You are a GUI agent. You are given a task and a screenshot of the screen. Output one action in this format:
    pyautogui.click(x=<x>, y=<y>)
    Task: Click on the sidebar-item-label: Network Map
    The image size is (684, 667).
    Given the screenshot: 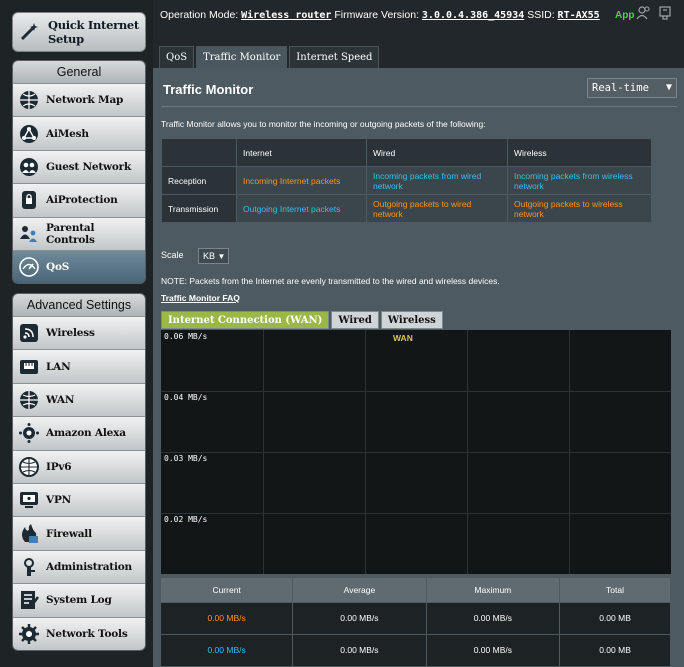 What is the action you would take?
    pyautogui.click(x=85, y=100)
    